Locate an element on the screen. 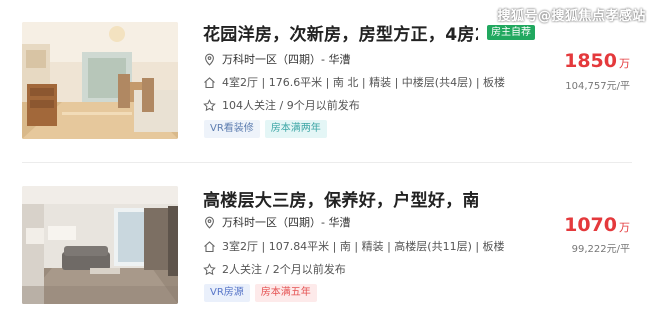 The image size is (660, 313). price-value: 1850 is located at coordinates (590, 61).